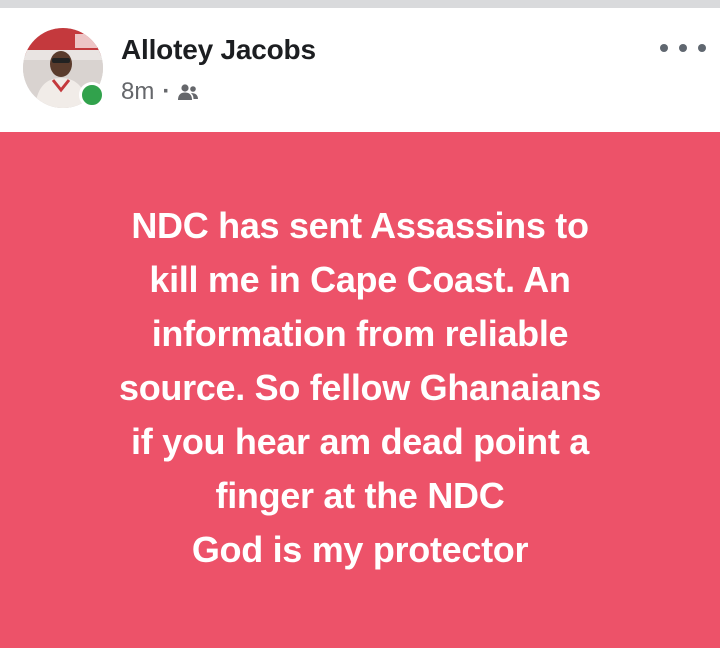  Describe the element at coordinates (92, 95) in the screenshot. I see `online-status-indicator` at that location.